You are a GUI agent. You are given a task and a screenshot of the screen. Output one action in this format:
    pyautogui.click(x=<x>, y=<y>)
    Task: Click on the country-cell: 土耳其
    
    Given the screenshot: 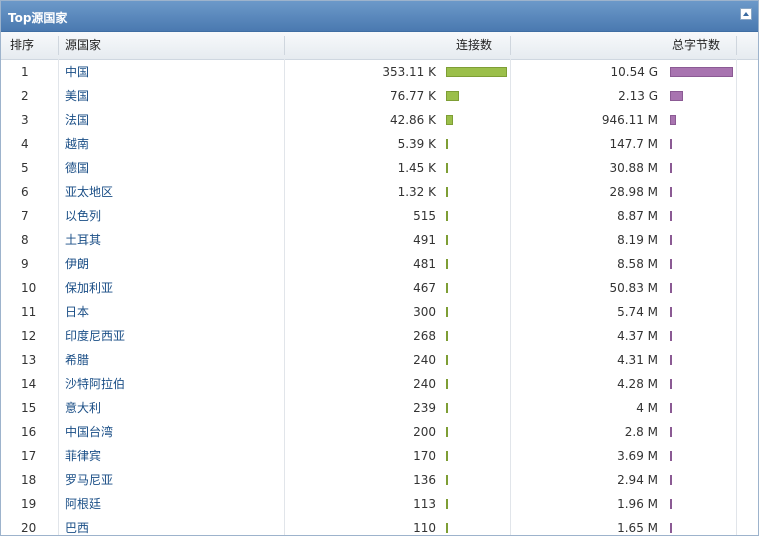 What is the action you would take?
    pyautogui.click(x=83, y=240)
    